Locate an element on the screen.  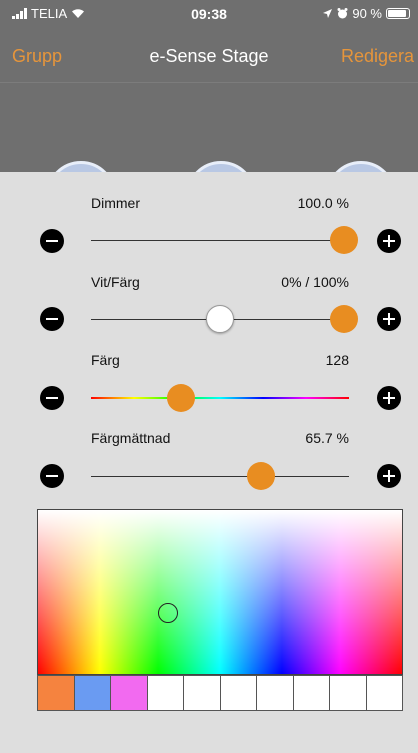
white-slider-thumb is located at coordinates (220, 319).